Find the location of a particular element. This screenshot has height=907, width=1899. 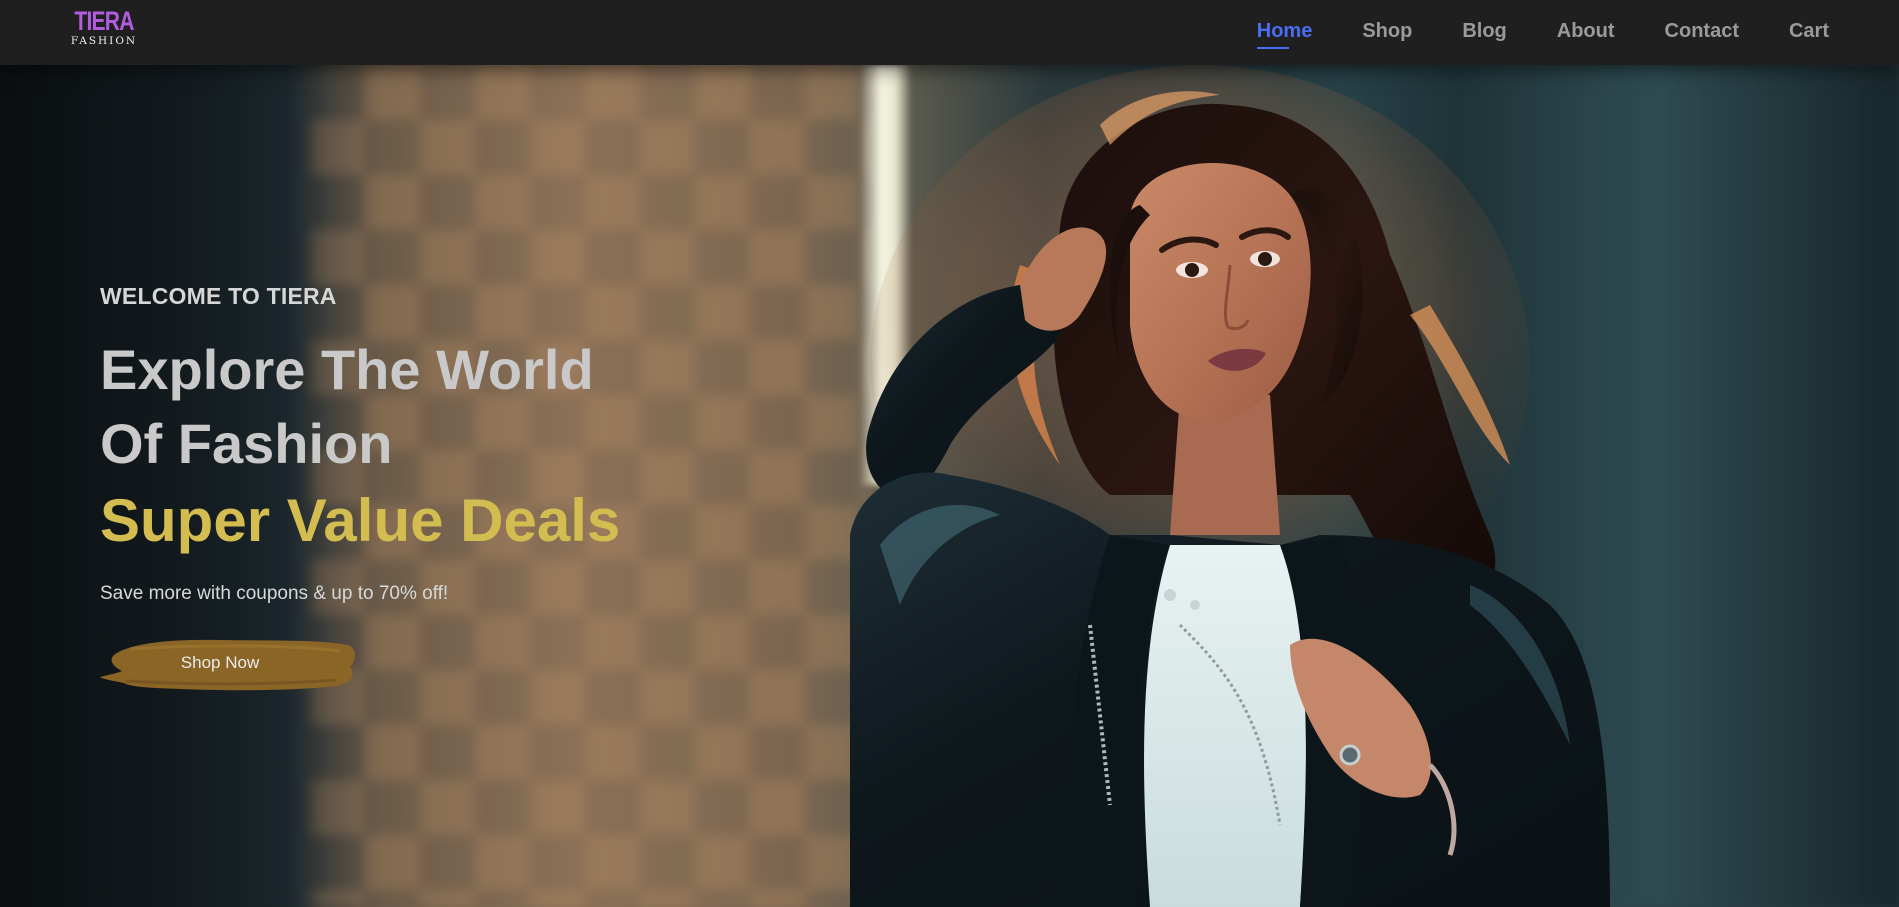

nav-link-home: Home is located at coordinates (1284, 32).